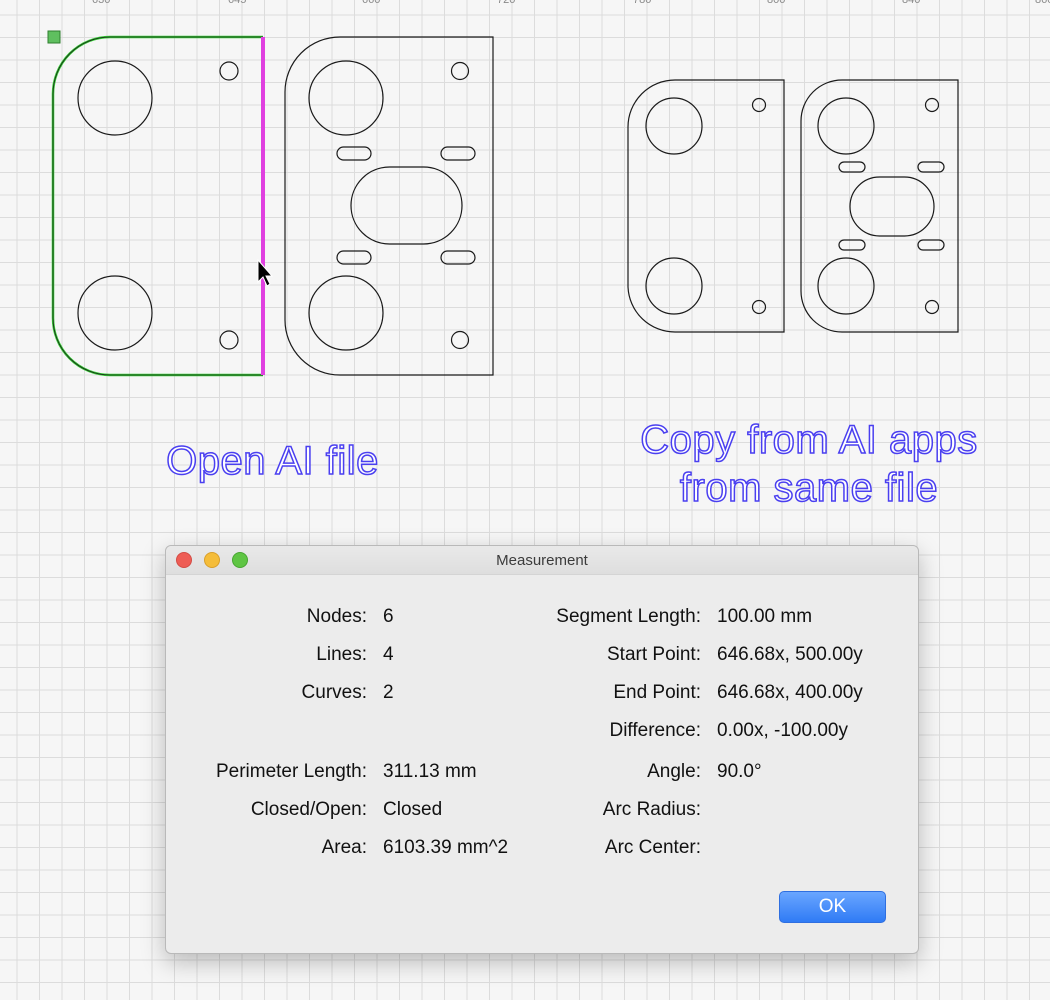 The image size is (1050, 1000). What do you see at coordinates (652, 847) in the screenshot?
I see `arc-center-label: Arc Center:` at bounding box center [652, 847].